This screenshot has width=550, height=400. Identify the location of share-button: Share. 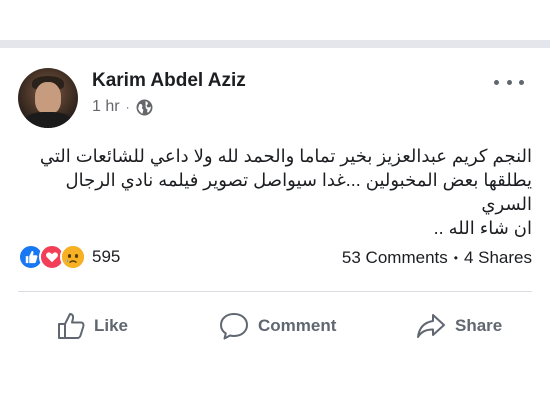
(458, 326).